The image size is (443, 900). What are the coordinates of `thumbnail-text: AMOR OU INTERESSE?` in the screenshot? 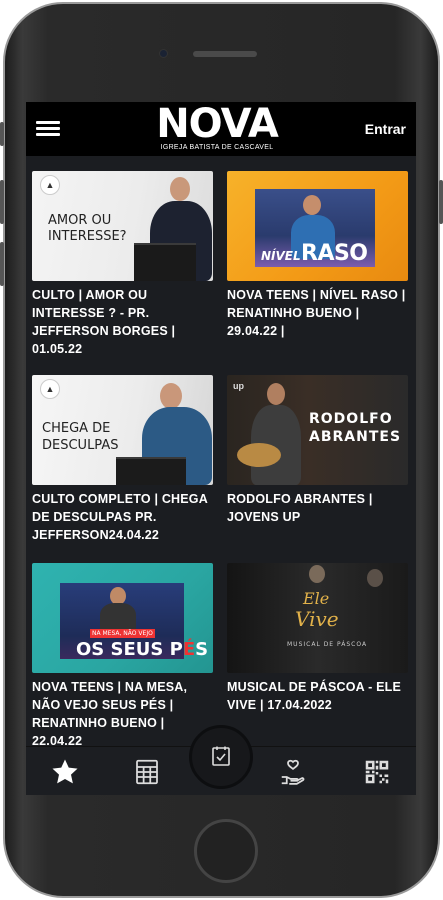 It's located at (87, 228).